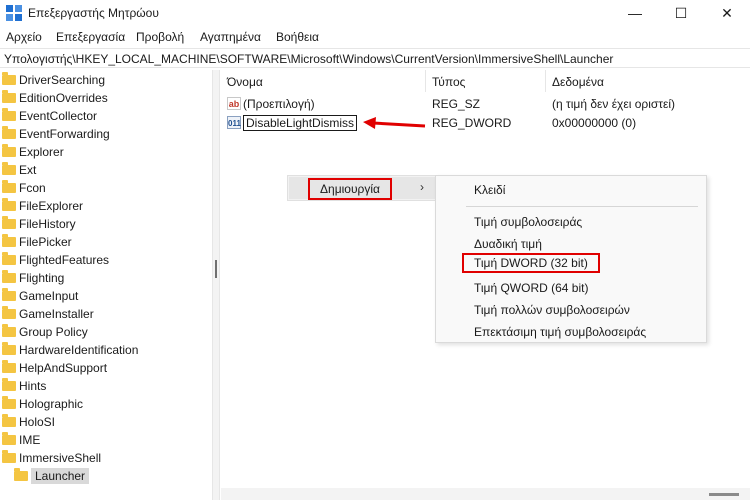  Describe the element at coordinates (100, 134) in the screenshot. I see `tree-item: EventForwarding` at that location.